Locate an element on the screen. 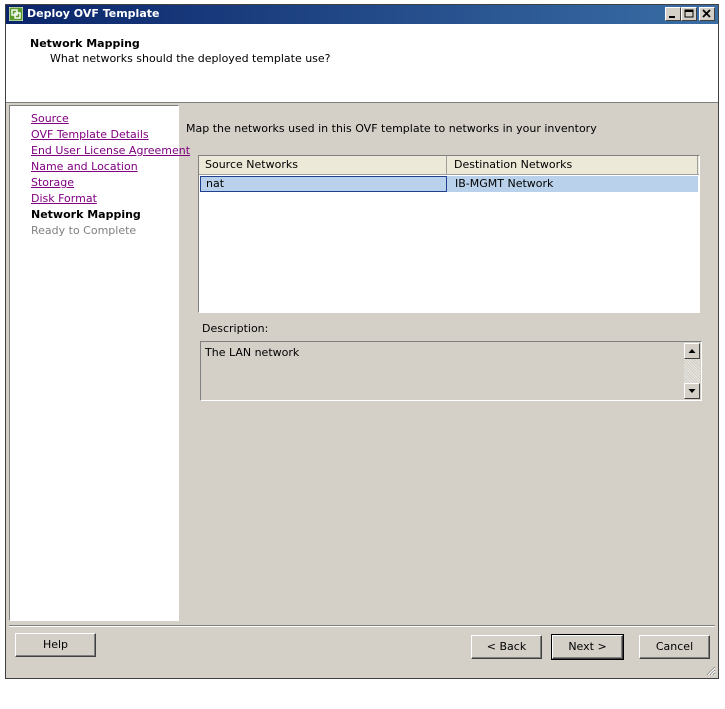 The width and height of the screenshot is (725, 709). cancel-button: Cancel is located at coordinates (674, 647).